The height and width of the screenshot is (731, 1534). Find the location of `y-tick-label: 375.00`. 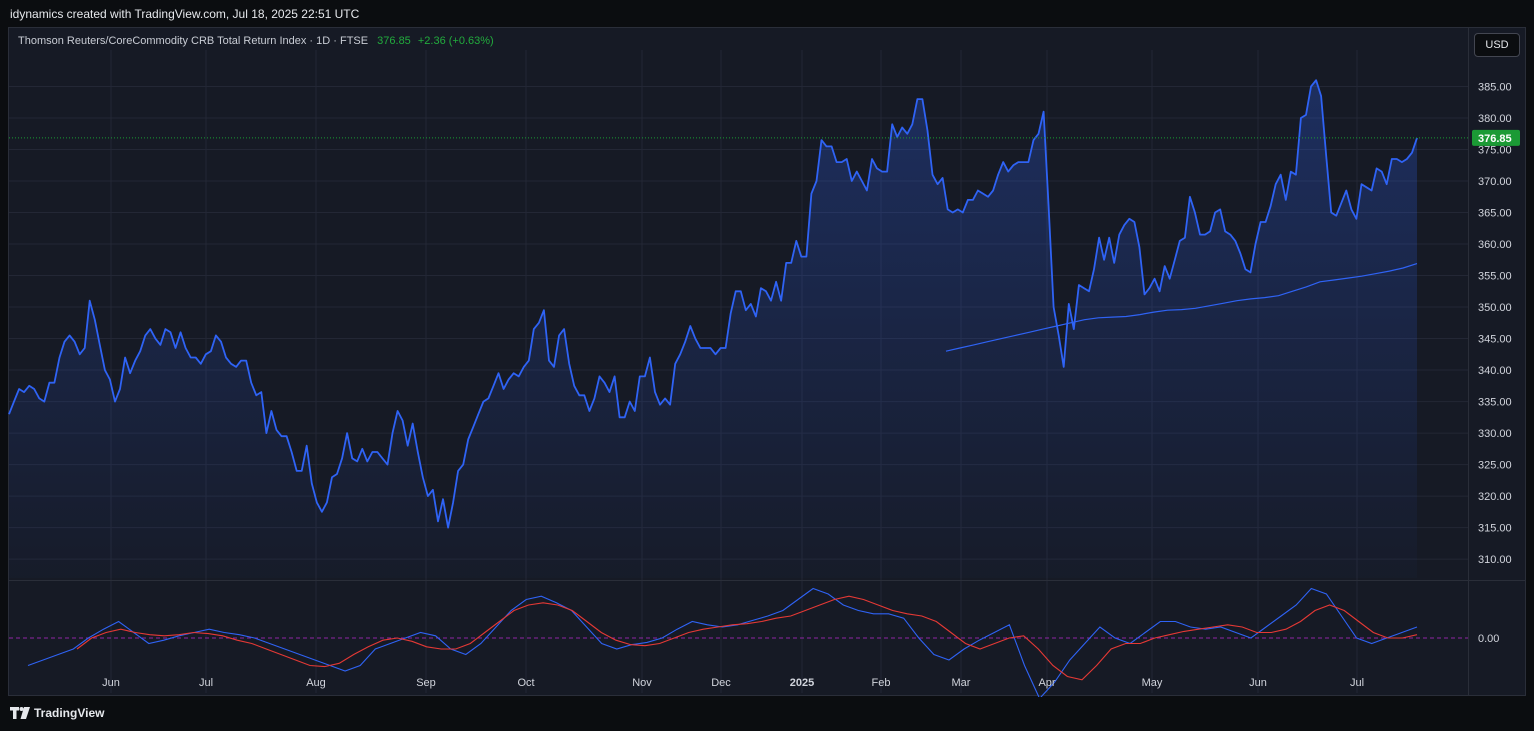

y-tick-label: 375.00 is located at coordinates (1495, 151).